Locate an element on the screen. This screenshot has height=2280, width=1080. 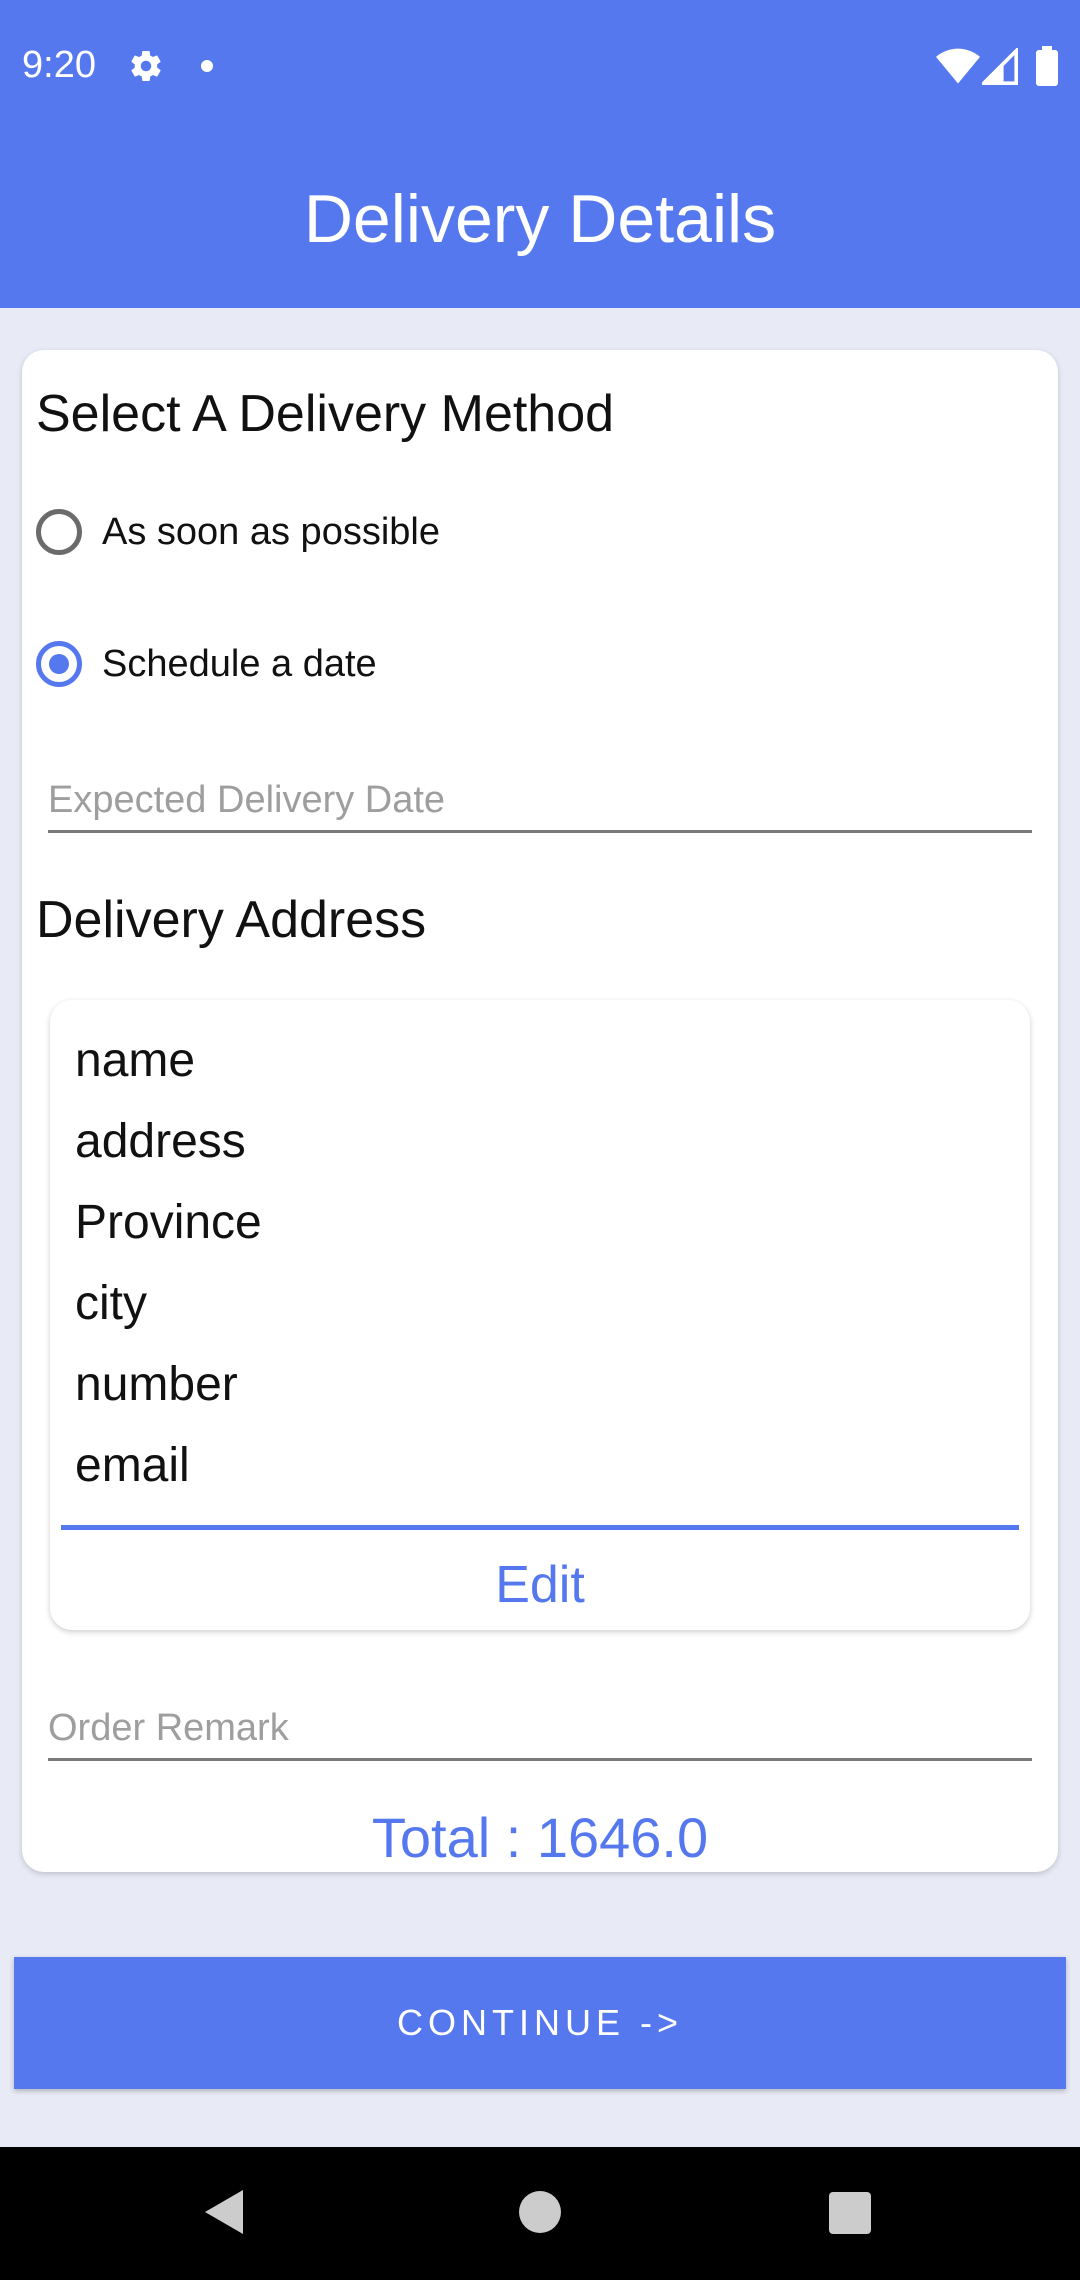
settings-gear-icon is located at coordinates (146, 66).